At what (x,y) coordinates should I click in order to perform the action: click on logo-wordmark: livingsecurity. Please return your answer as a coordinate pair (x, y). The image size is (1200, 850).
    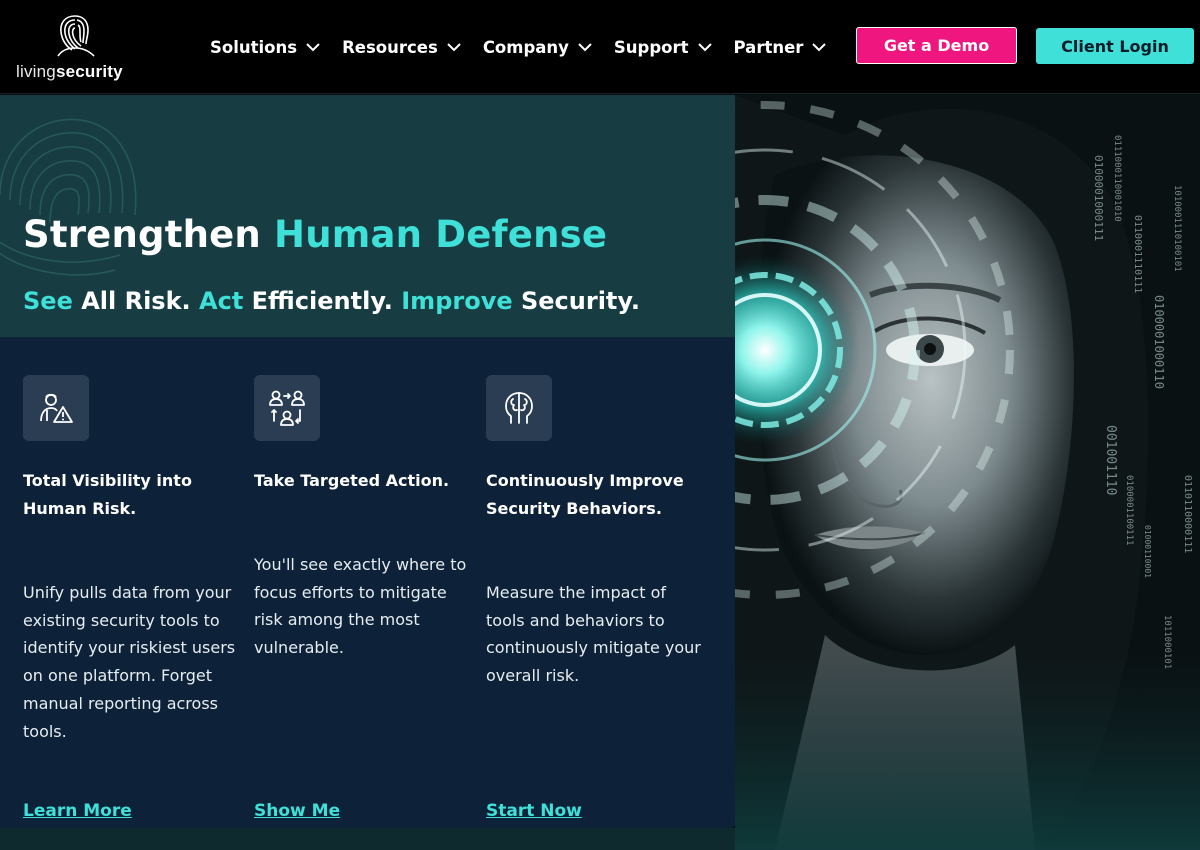
    Looking at the image, I should click on (69, 72).